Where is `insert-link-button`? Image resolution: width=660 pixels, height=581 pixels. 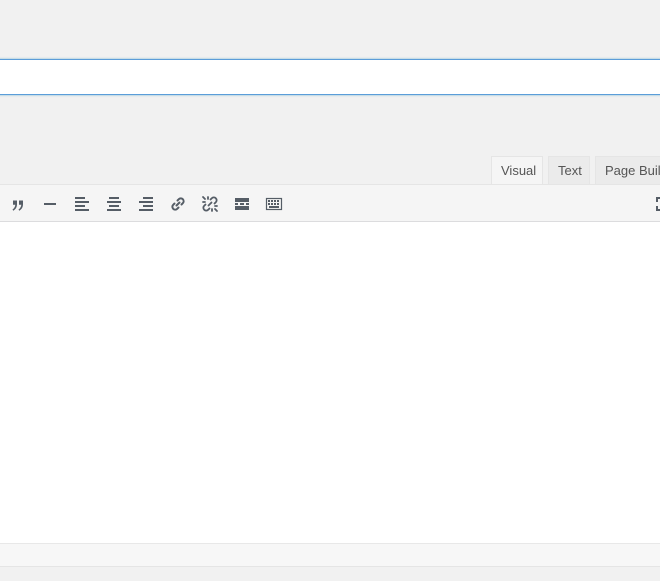 insert-link-button is located at coordinates (178, 204).